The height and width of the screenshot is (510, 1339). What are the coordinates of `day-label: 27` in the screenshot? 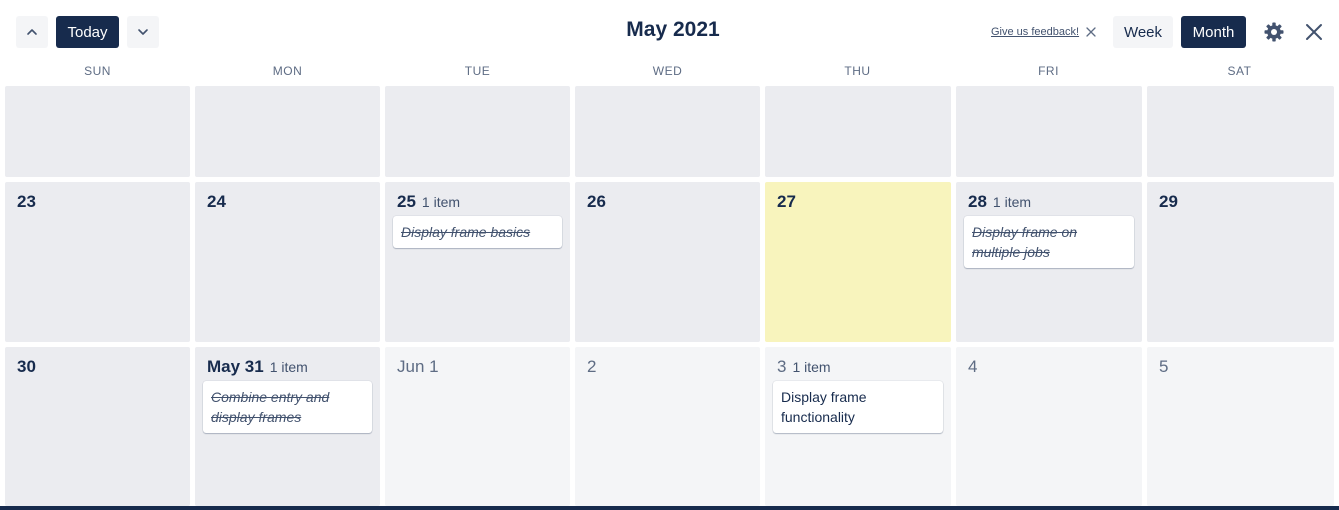 It's located at (786, 201).